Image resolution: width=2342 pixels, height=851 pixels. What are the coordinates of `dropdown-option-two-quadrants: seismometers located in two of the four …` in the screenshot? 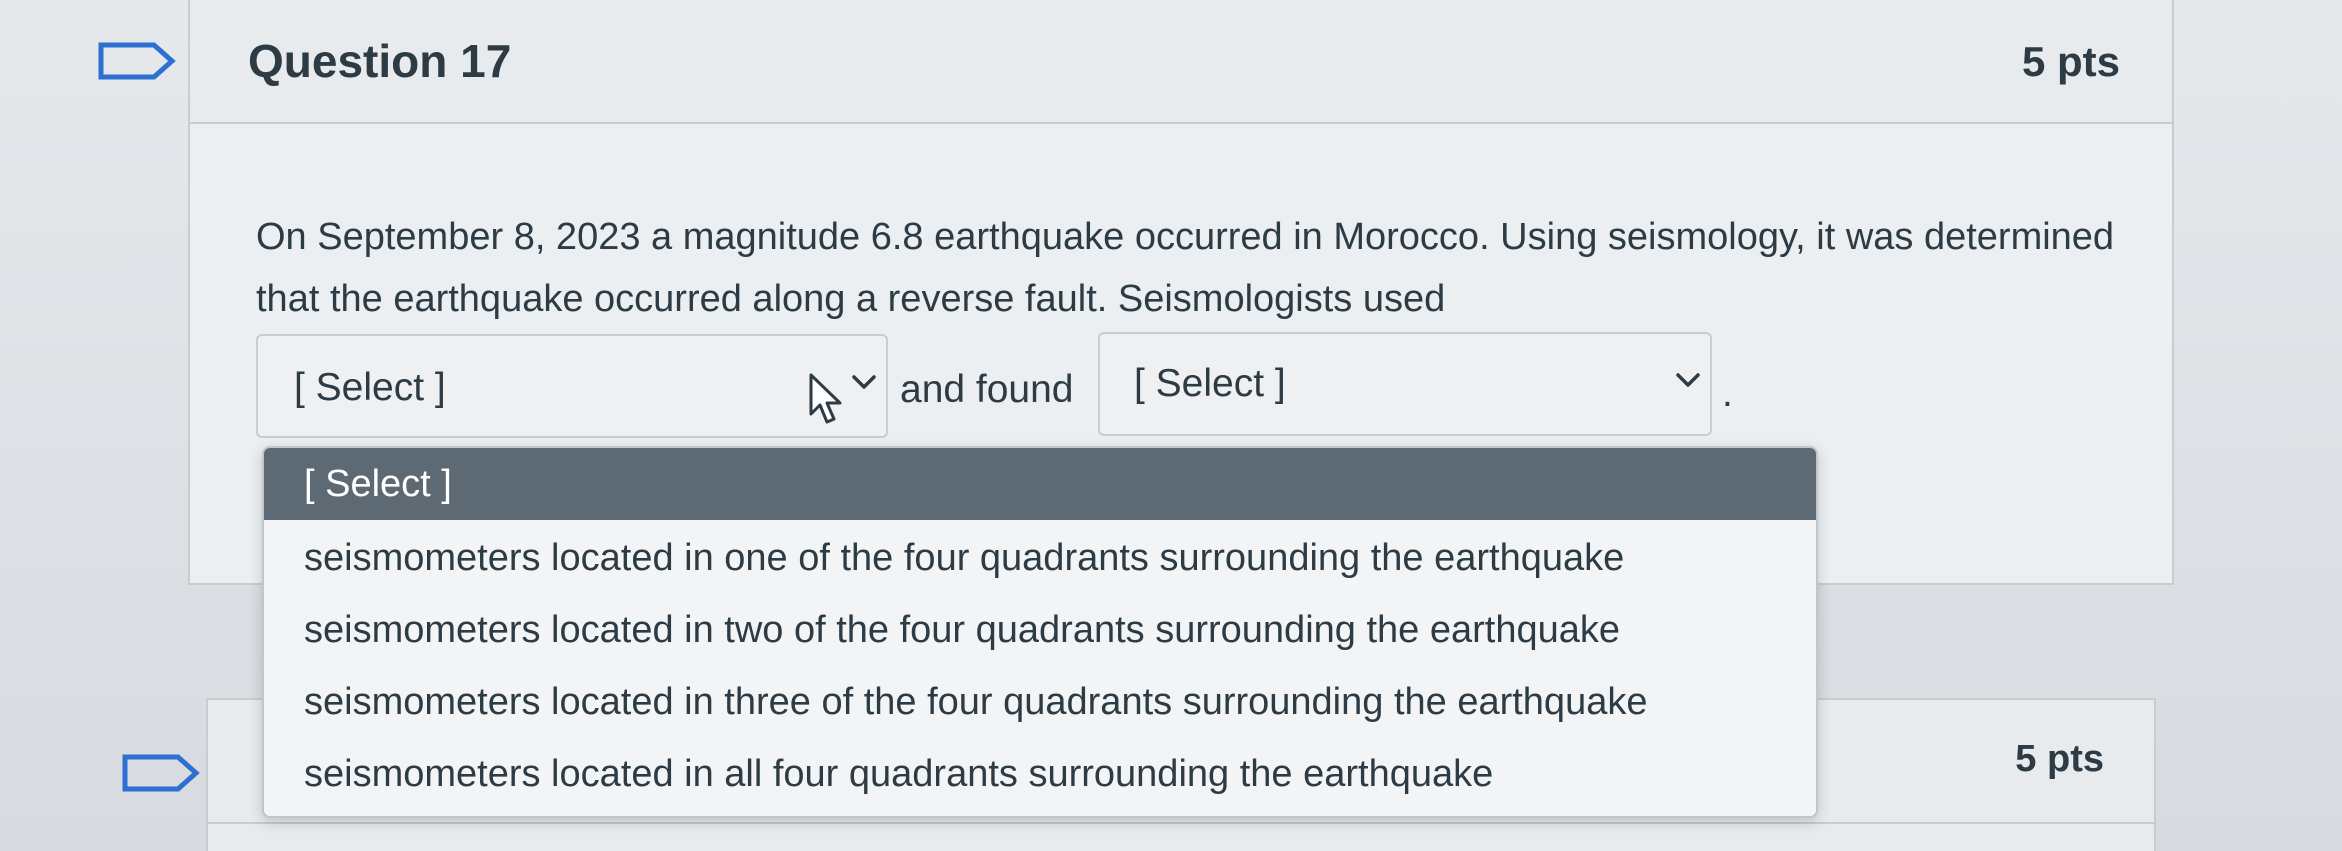 It's located at (1040, 630).